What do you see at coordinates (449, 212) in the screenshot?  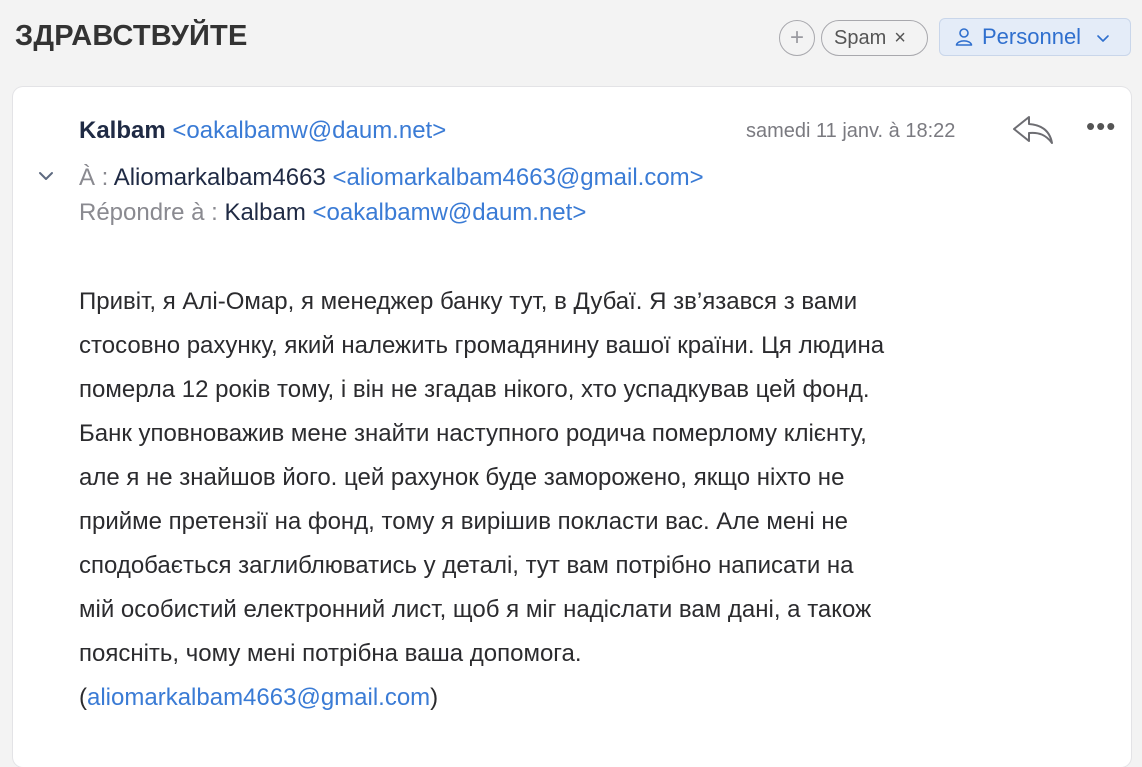 I see `reply-to-email: <oakalbamw@daum.net>` at bounding box center [449, 212].